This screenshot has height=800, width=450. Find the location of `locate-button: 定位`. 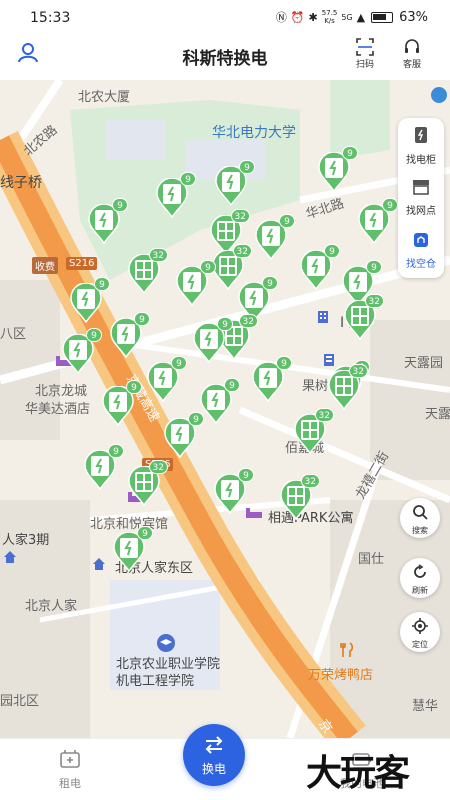

locate-button: 定位 is located at coordinates (420, 632).